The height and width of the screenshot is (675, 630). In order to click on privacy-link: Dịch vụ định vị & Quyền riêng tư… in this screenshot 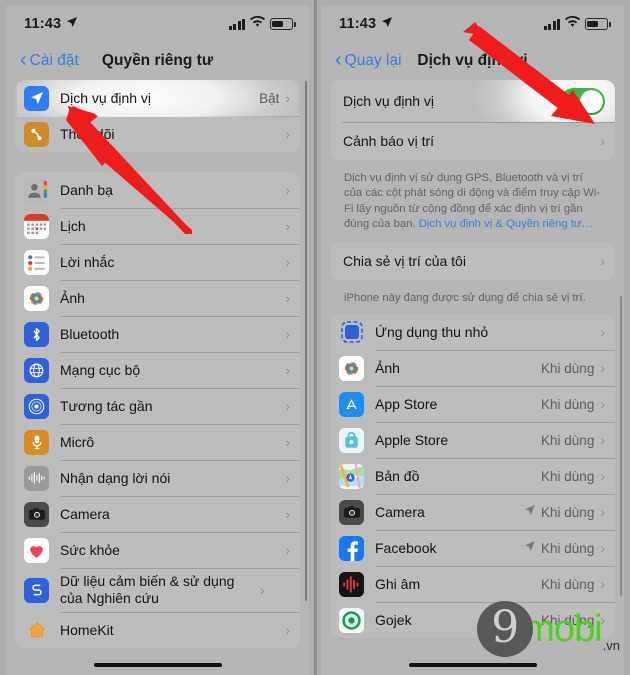, I will do `click(506, 224)`.